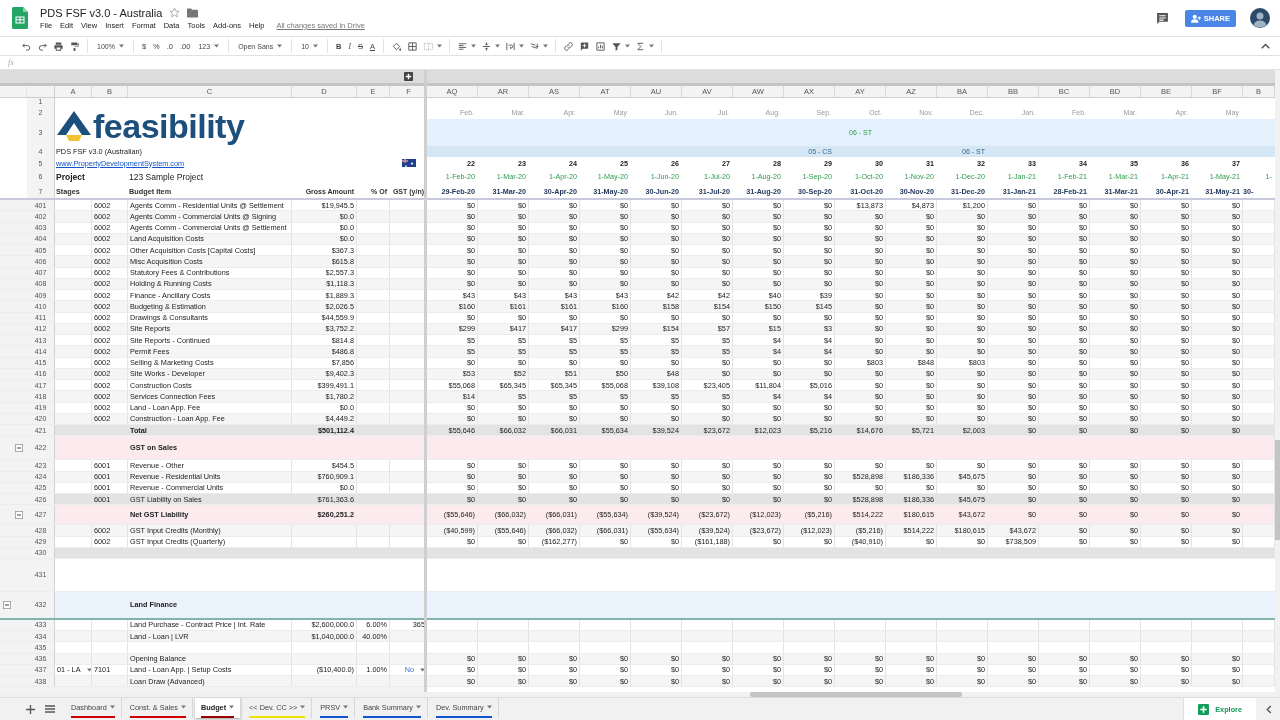  Describe the element at coordinates (640, 46) in the screenshot. I see `sigma-icon` at that location.